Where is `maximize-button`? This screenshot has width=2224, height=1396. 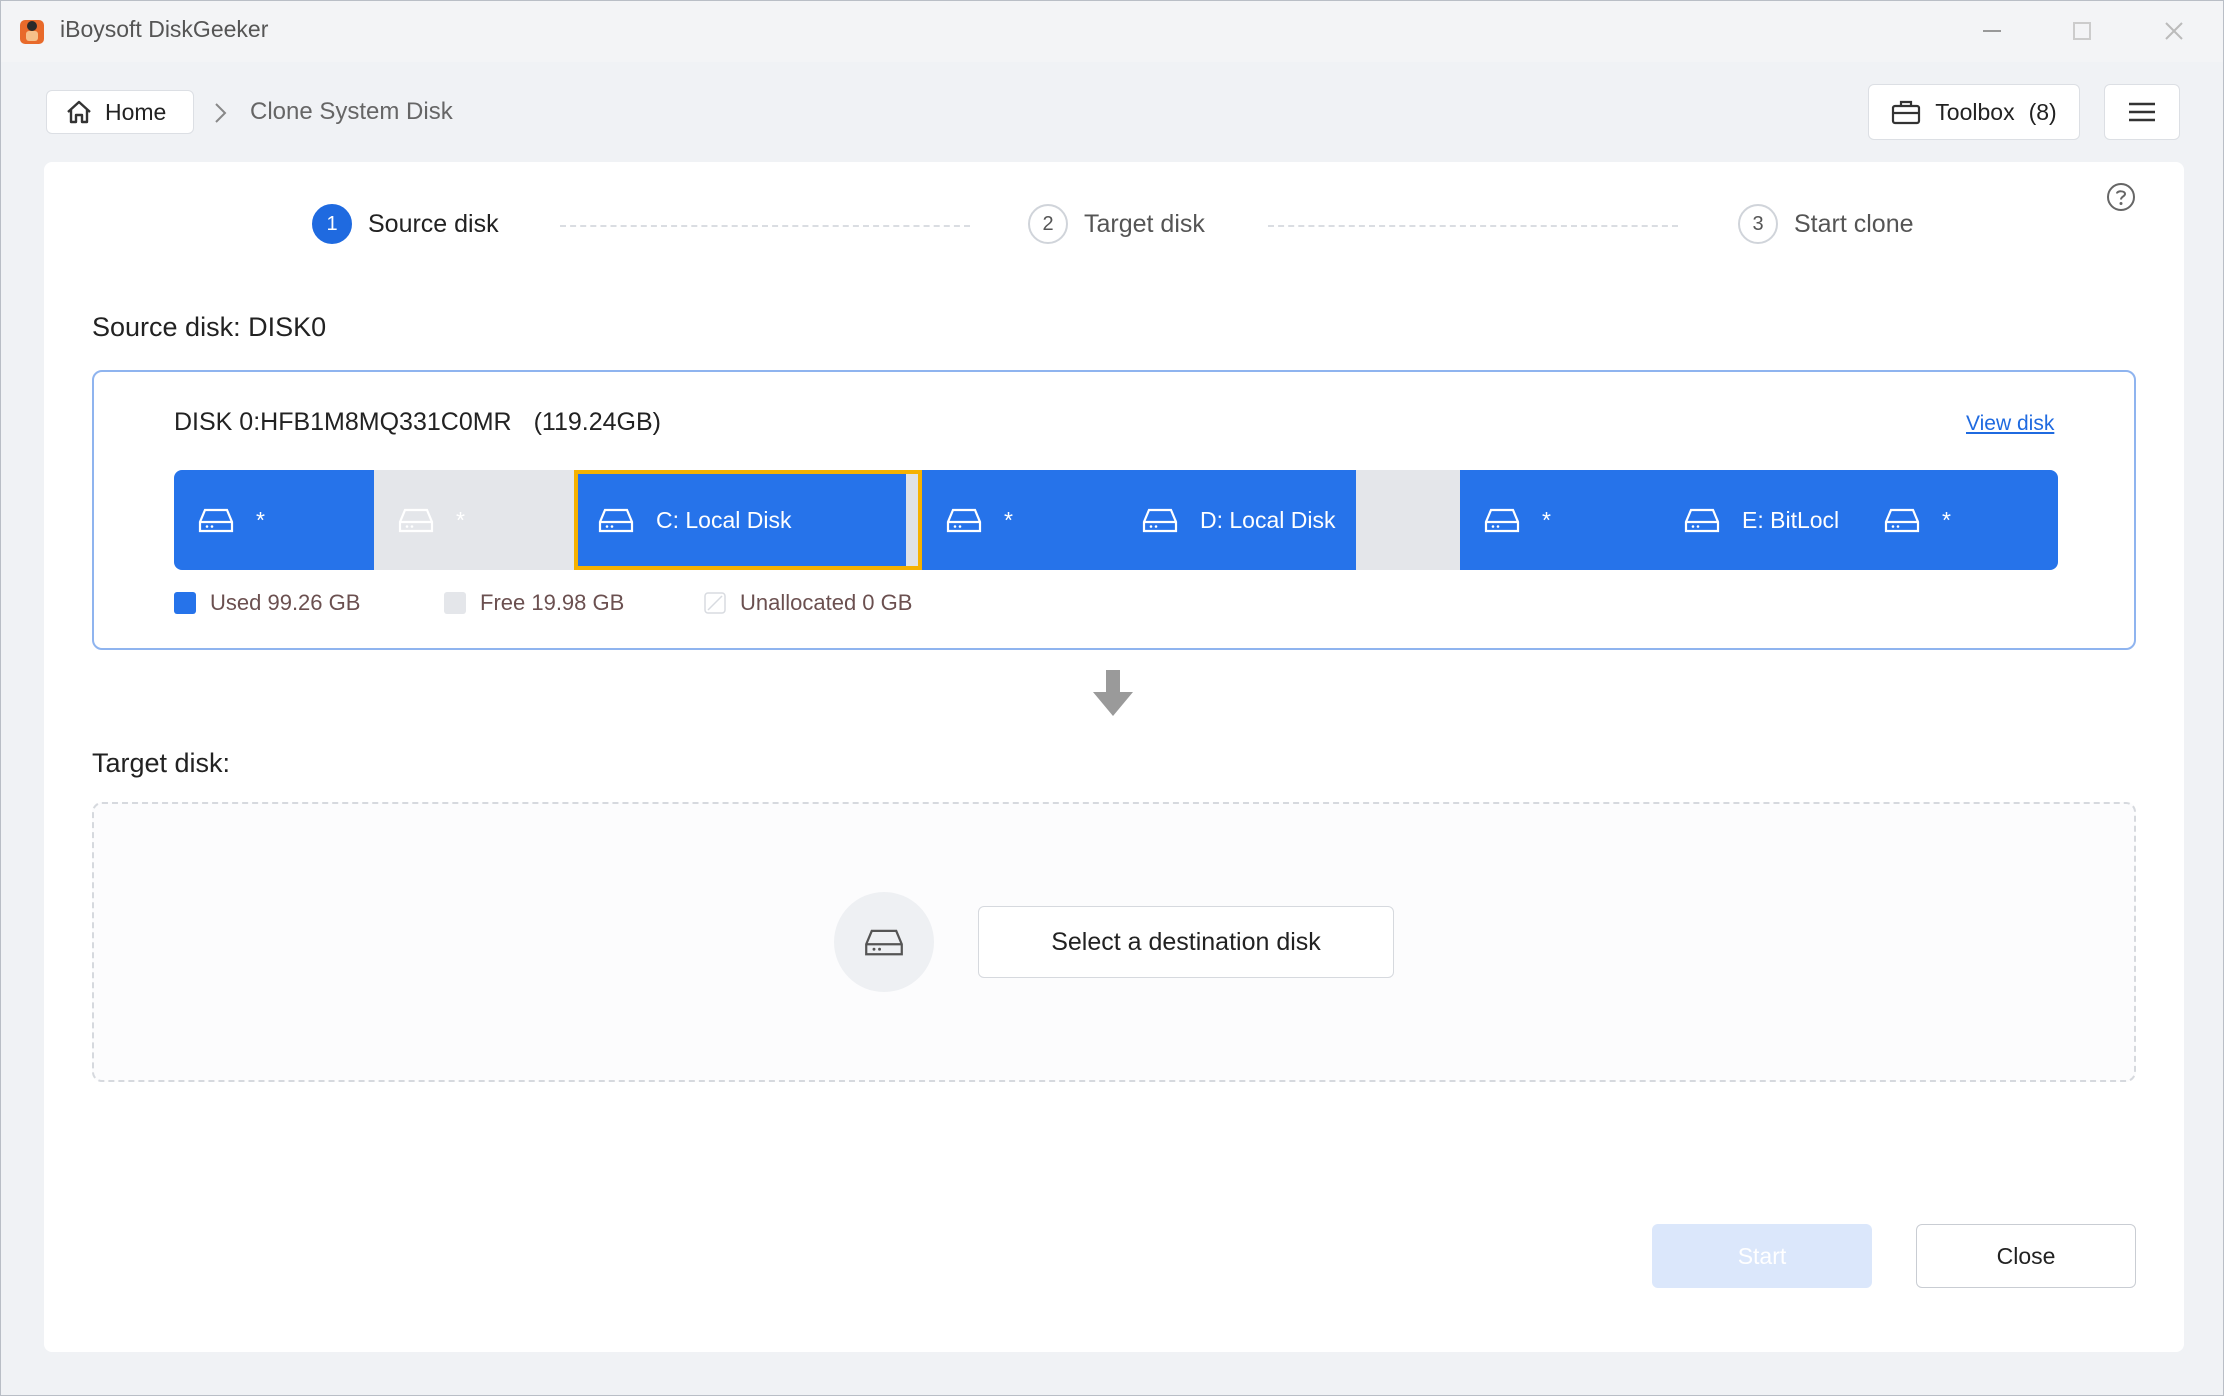
maximize-button is located at coordinates (2082, 31).